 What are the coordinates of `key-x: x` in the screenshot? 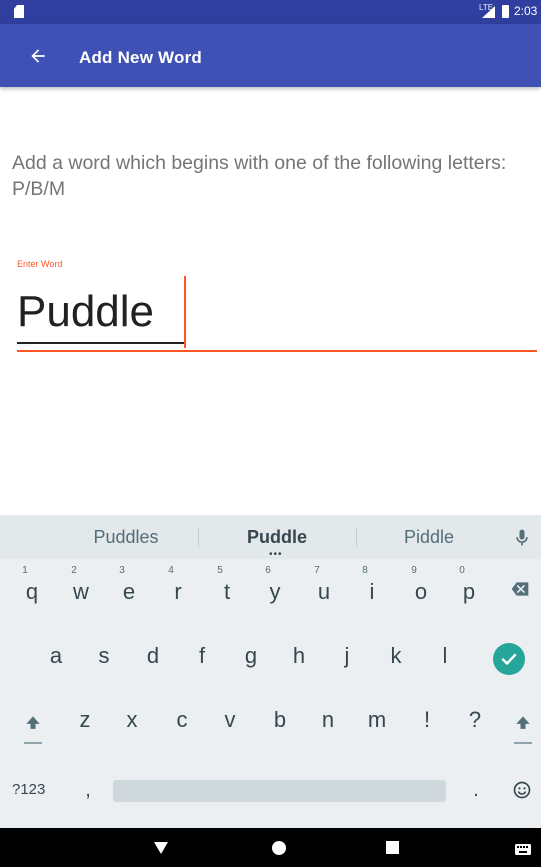 It's located at (132, 715).